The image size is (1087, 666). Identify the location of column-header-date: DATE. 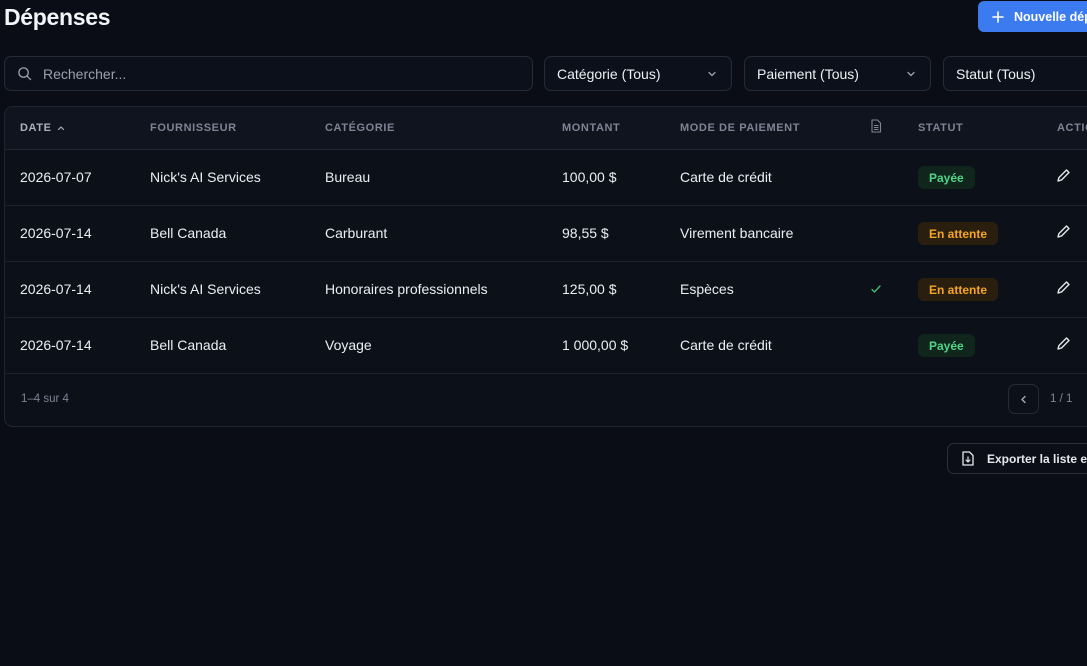
(42, 128).